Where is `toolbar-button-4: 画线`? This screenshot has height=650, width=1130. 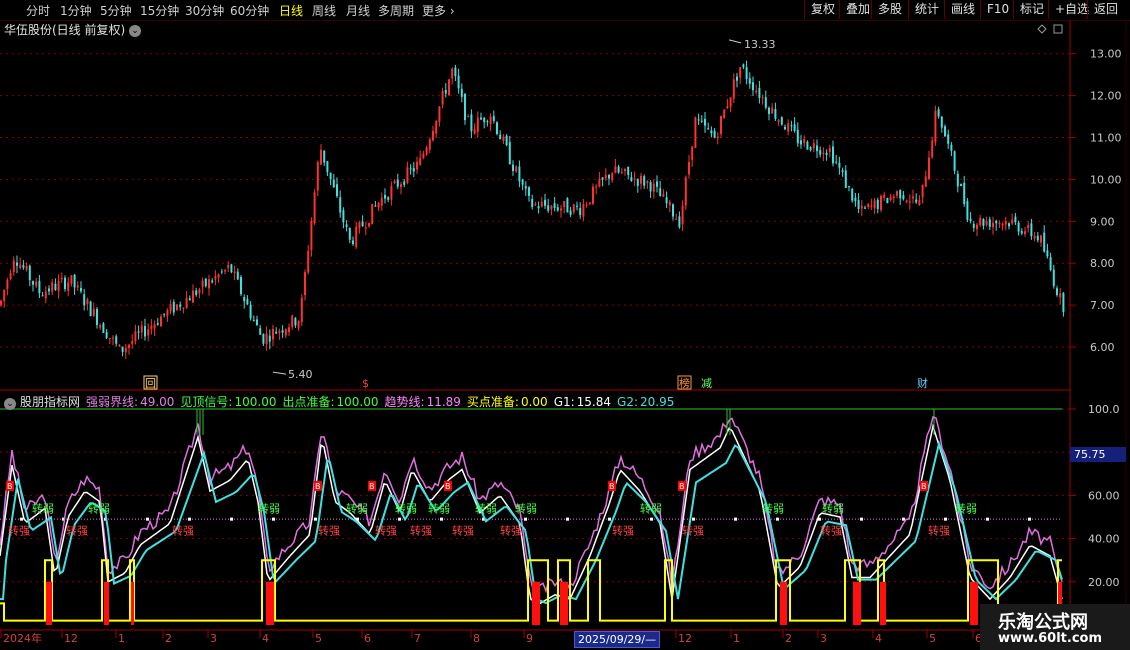 toolbar-button-4: 画线 is located at coordinates (962, 9).